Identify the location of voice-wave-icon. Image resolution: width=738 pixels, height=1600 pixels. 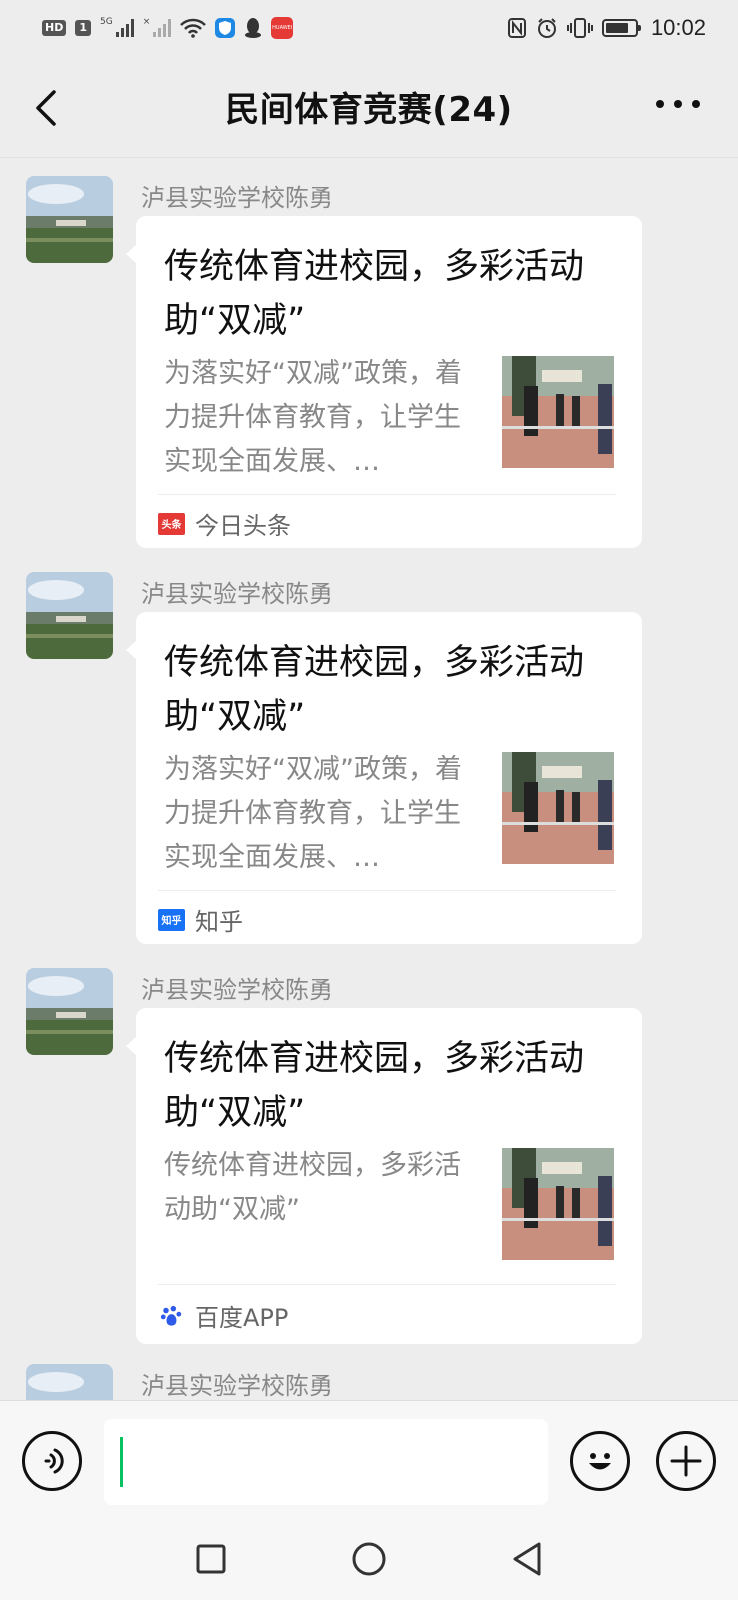
(54, 1461).